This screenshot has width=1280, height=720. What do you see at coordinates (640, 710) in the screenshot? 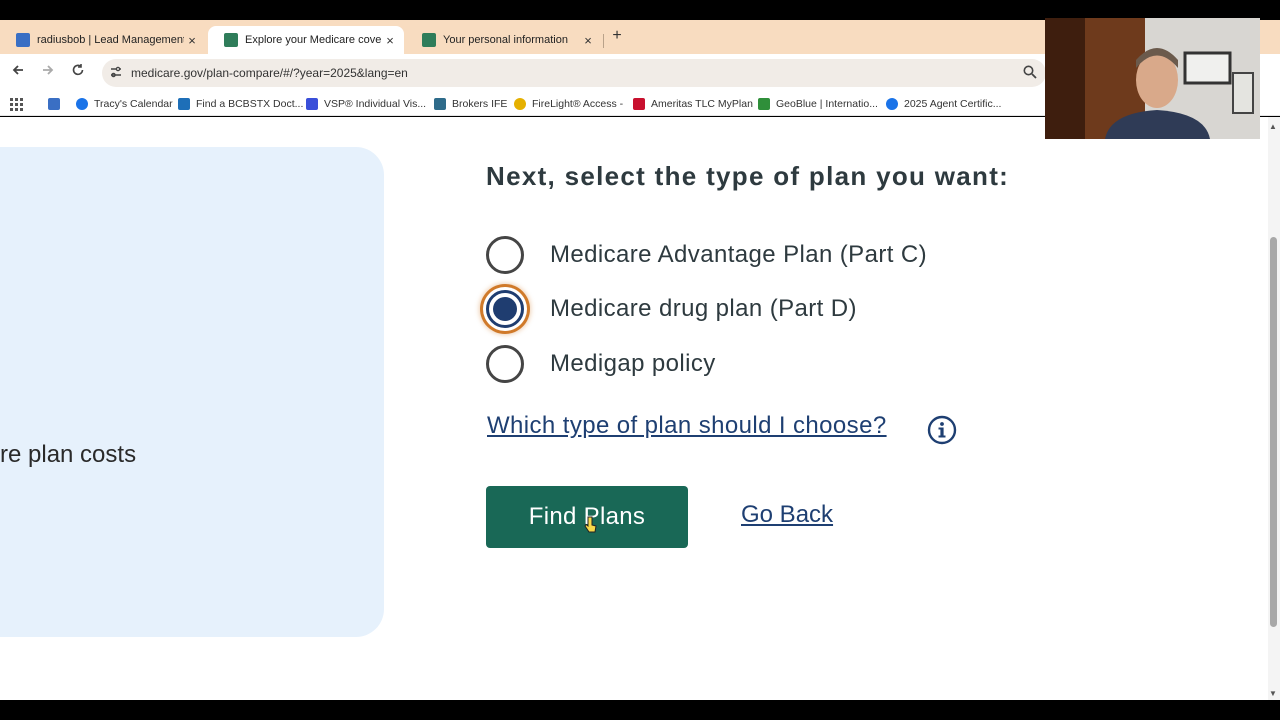
I see `bottom-letterbox` at bounding box center [640, 710].